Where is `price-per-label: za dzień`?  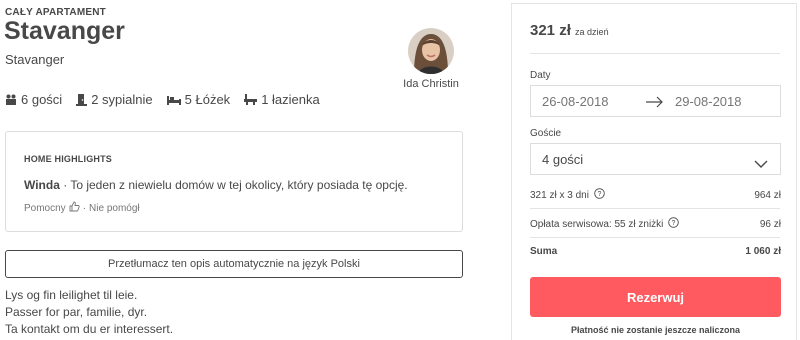 price-per-label: za dzień is located at coordinates (592, 32).